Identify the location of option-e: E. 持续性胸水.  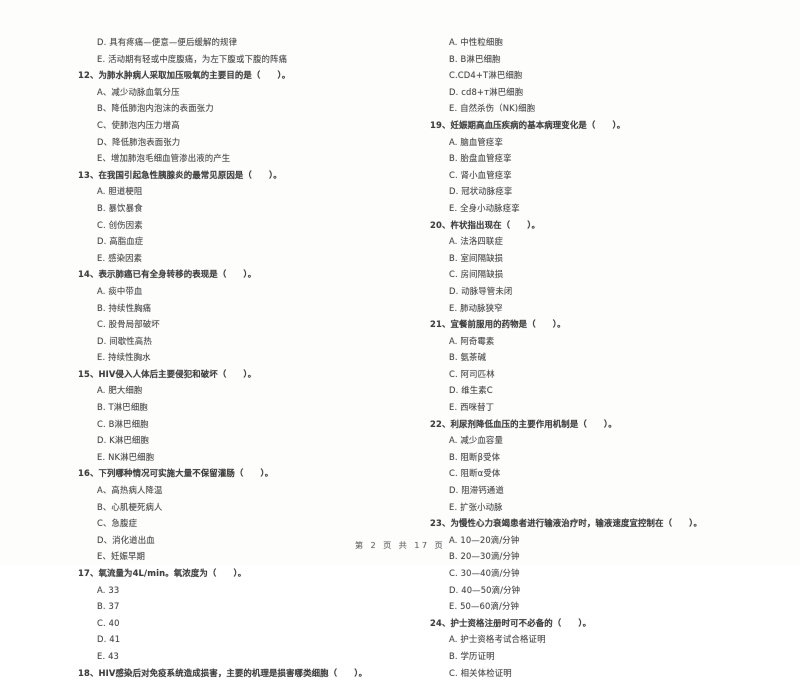
(239, 357).